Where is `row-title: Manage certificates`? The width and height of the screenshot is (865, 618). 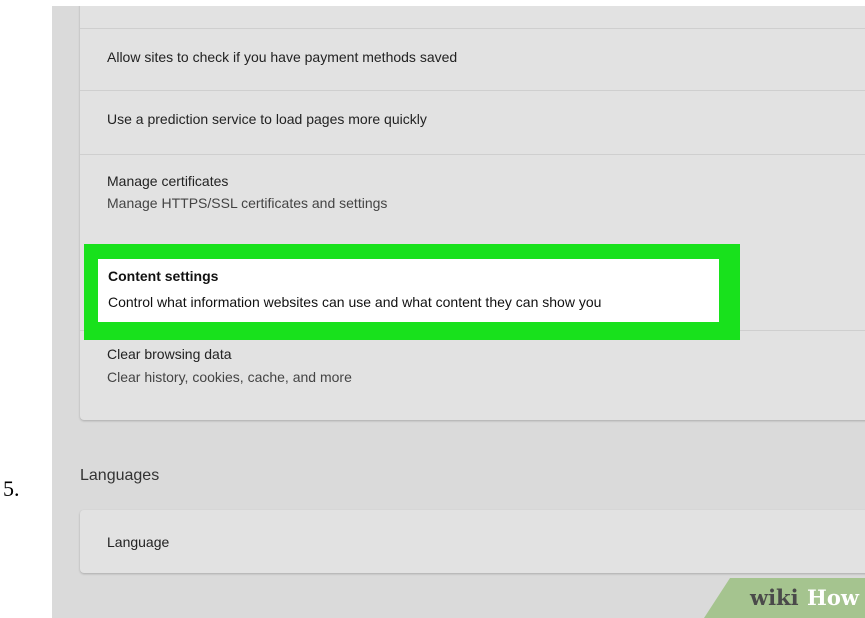 row-title: Manage certificates is located at coordinates (168, 181).